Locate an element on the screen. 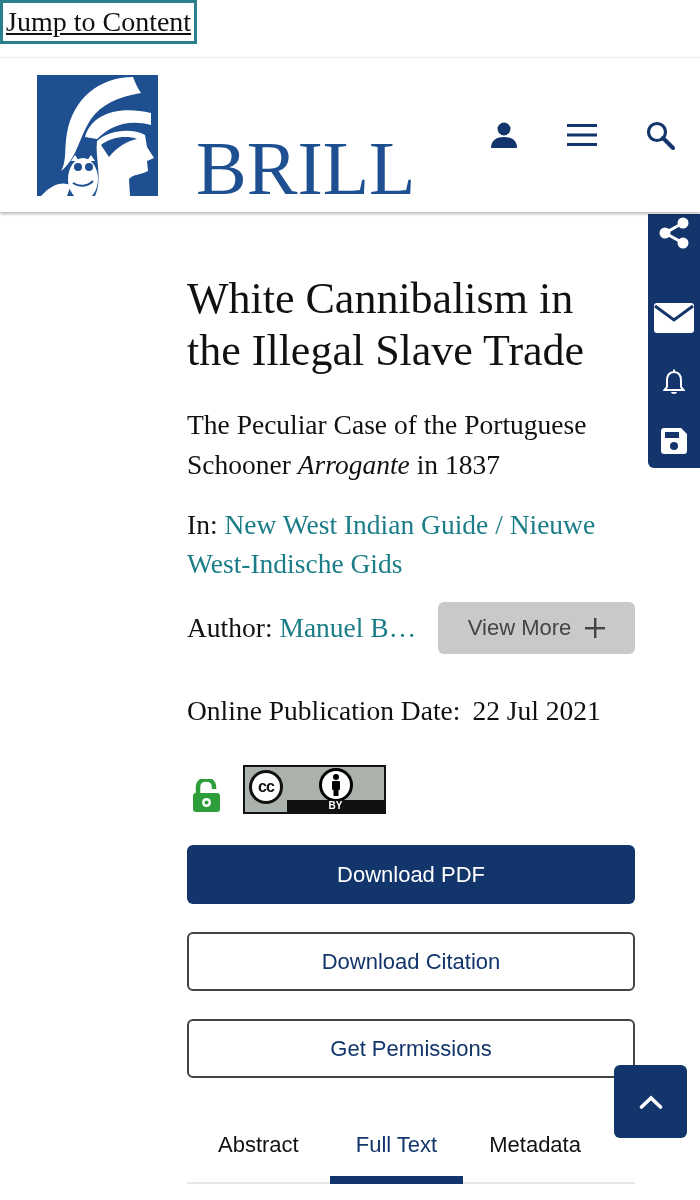 This screenshot has width=700, height=1200. license-label: BY is located at coordinates (335, 806).